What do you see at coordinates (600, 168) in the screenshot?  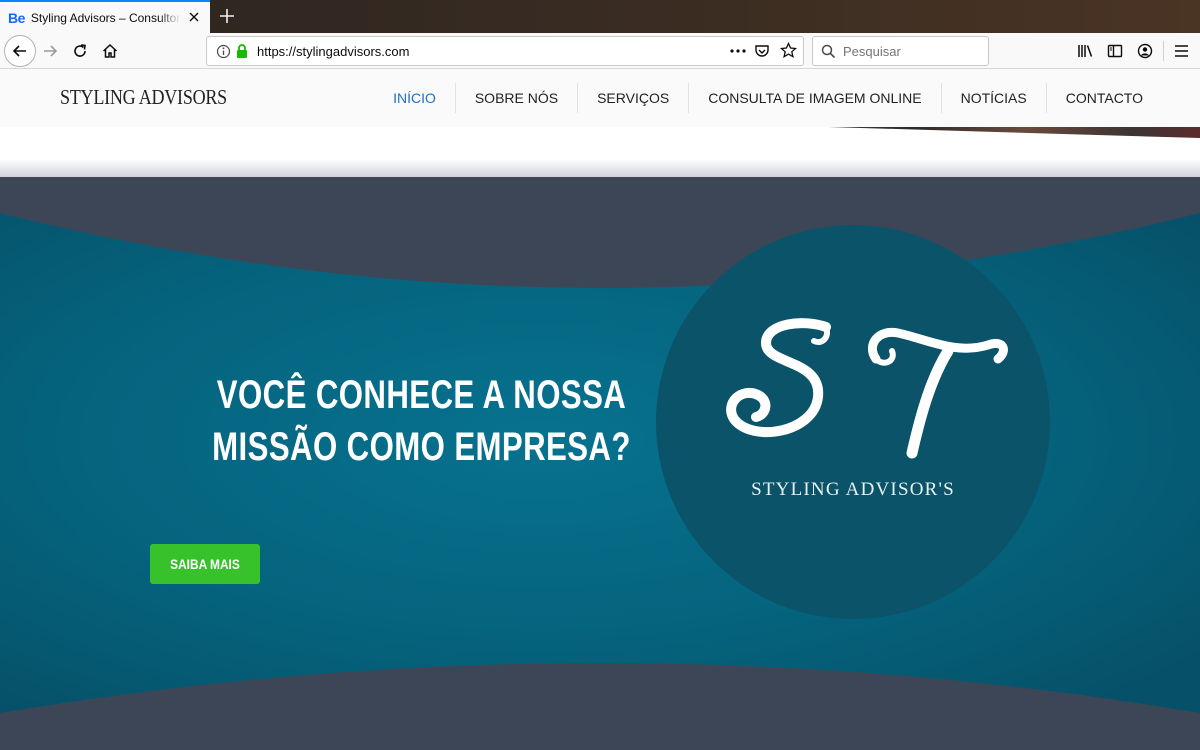 I see `section-shadow` at bounding box center [600, 168].